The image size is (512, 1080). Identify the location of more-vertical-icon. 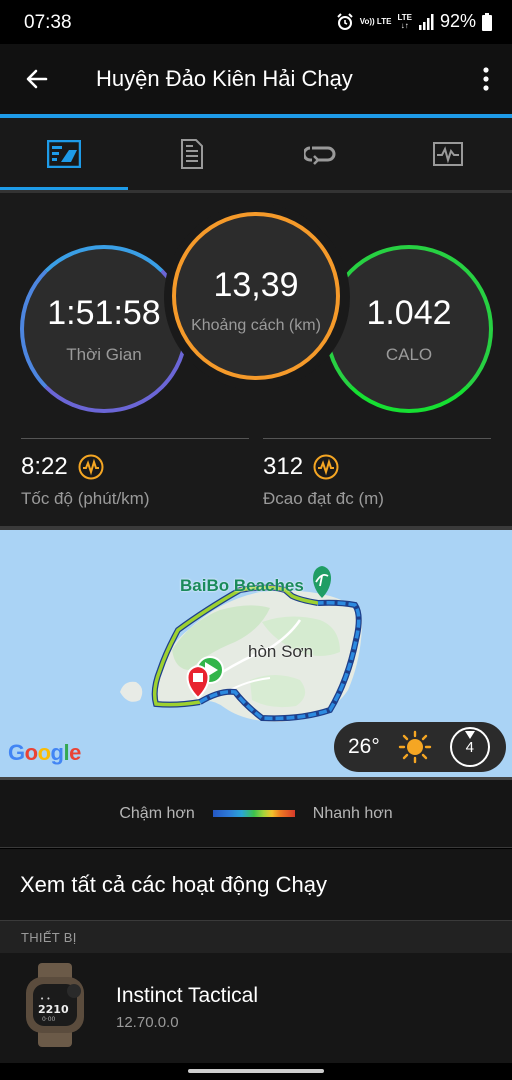
(486, 79).